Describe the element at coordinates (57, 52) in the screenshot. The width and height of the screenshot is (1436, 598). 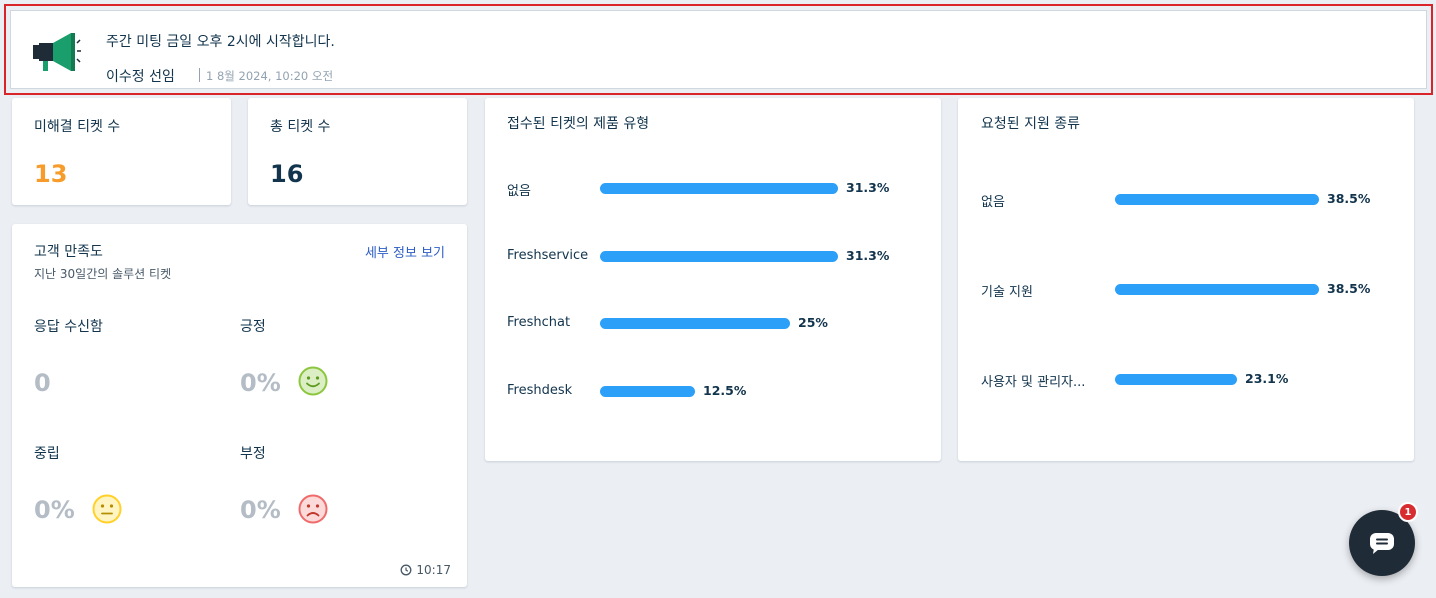
I see `megaphone-icon` at that location.